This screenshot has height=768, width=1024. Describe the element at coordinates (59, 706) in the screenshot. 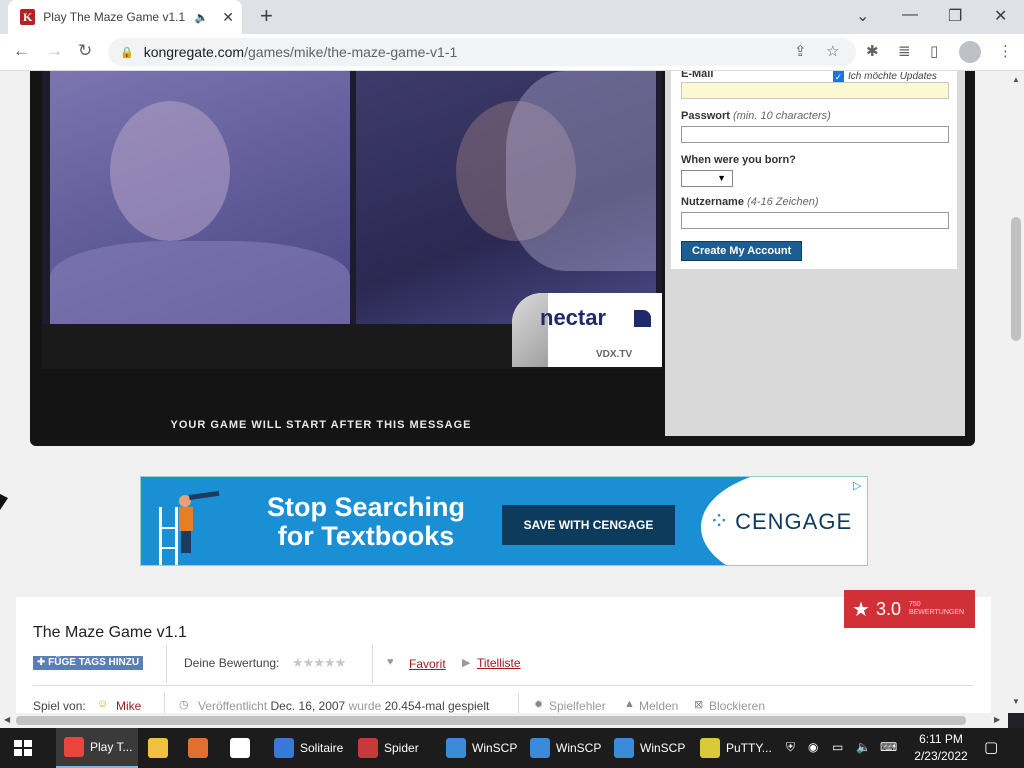

I see `author-label: Spiel von:` at that location.